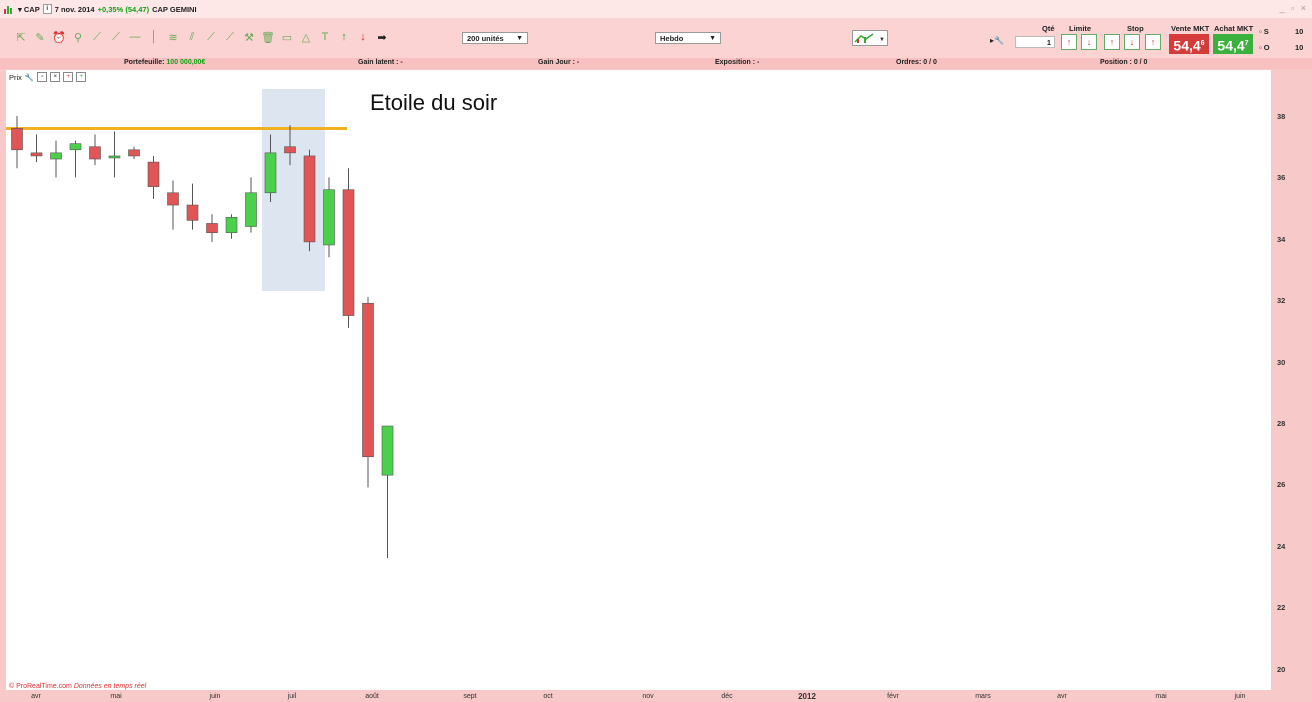  I want to click on hline-icon: —, so click(135, 37).